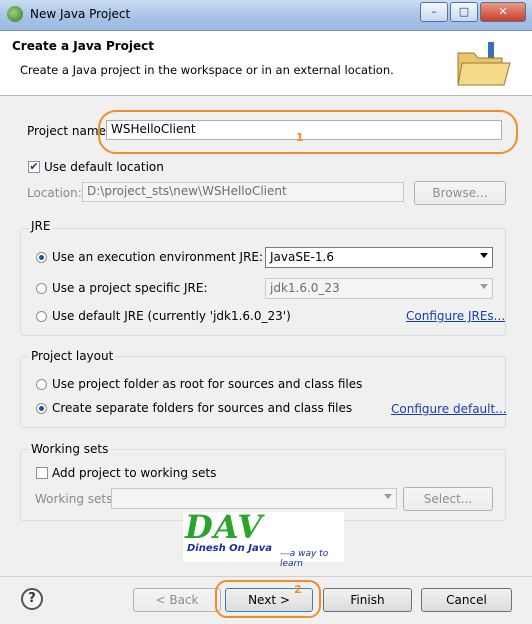 The height and width of the screenshot is (624, 532). I want to click on working-sets-group-label: Working sets, so click(70, 449).